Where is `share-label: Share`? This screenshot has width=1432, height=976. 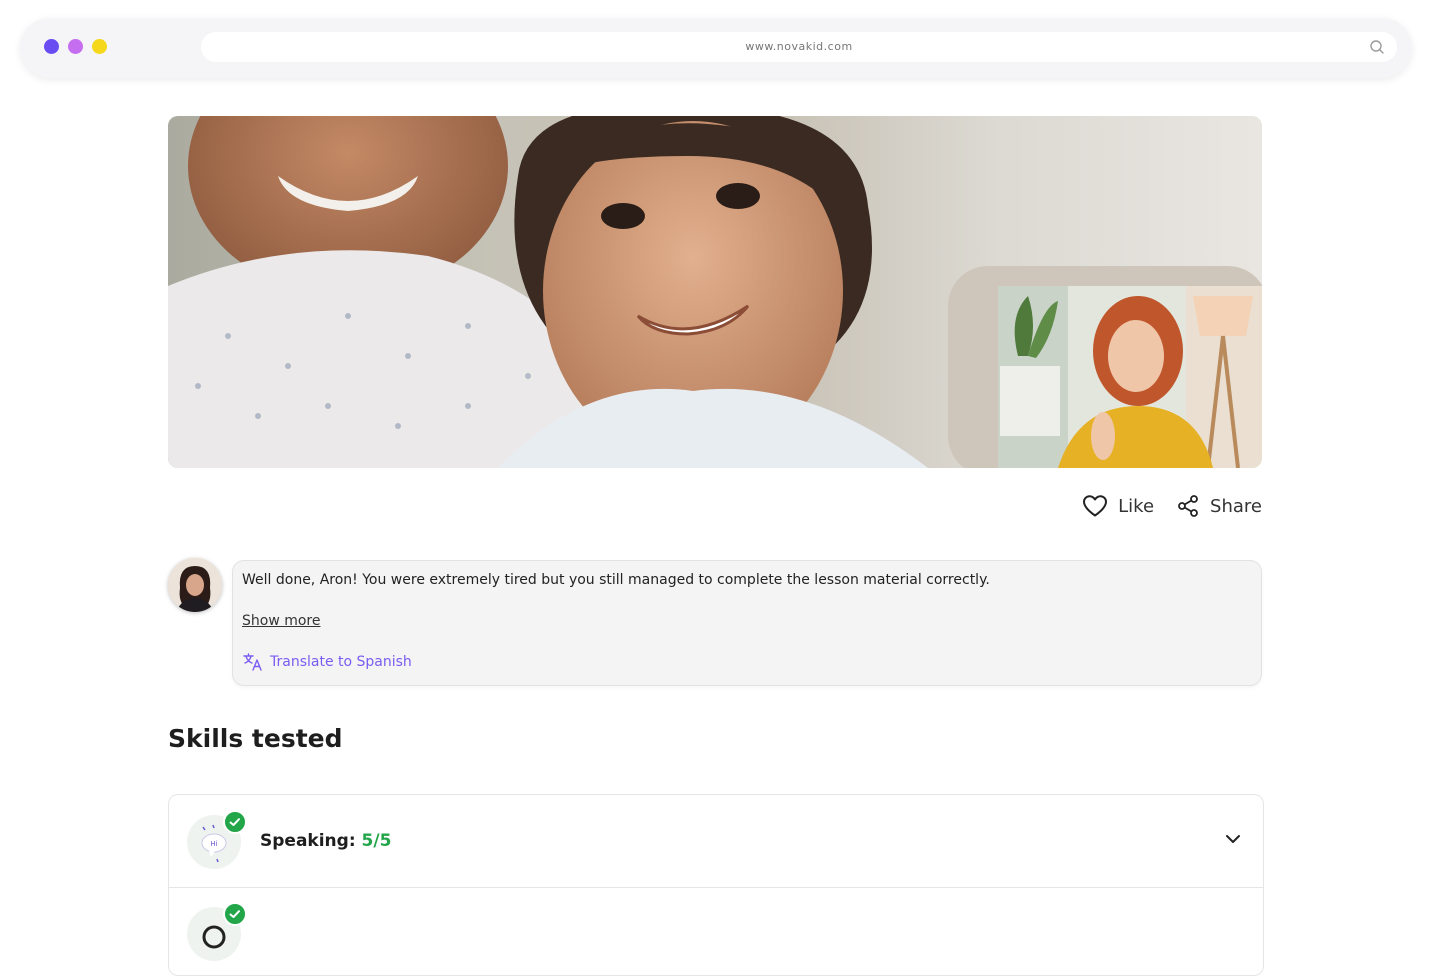 share-label: Share is located at coordinates (1236, 506).